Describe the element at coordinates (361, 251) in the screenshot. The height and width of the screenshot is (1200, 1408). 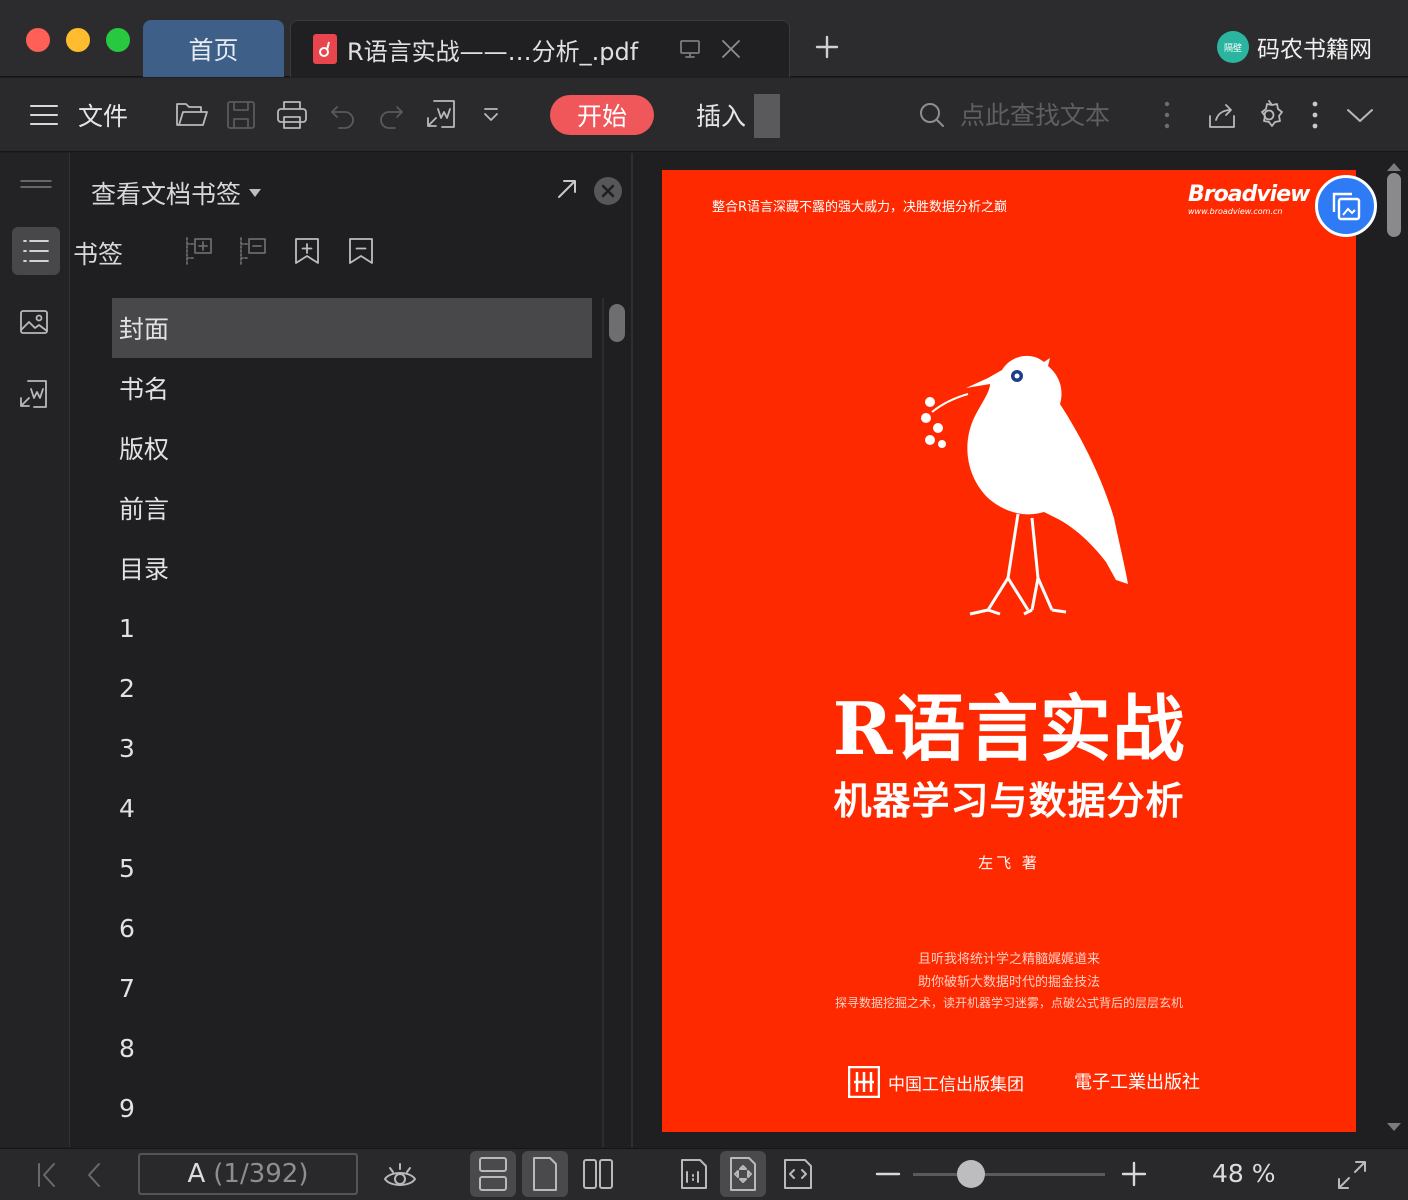
I see `remove-bookmark-icon` at that location.